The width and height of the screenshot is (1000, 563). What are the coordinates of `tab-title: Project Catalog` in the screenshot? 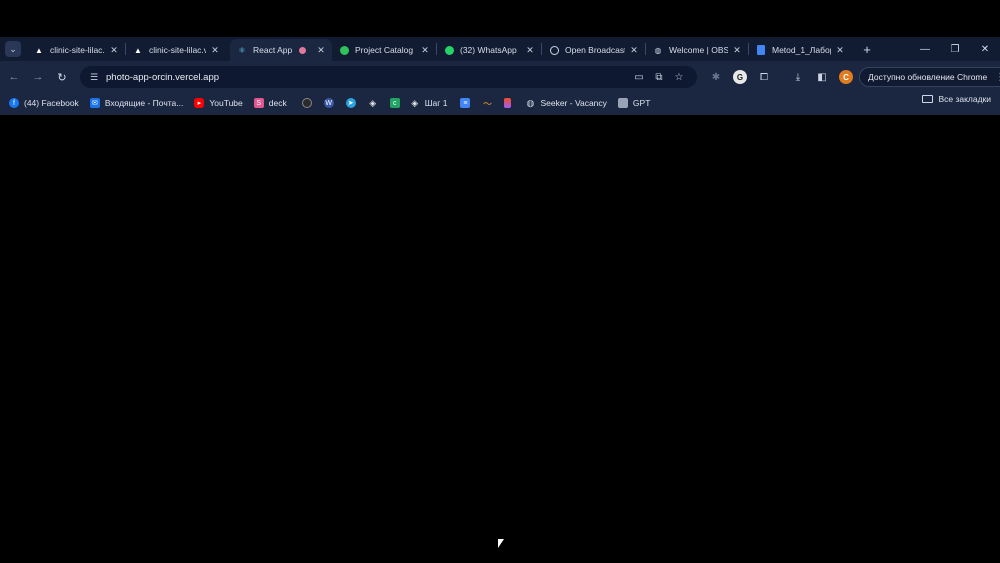 It's located at (384, 50).